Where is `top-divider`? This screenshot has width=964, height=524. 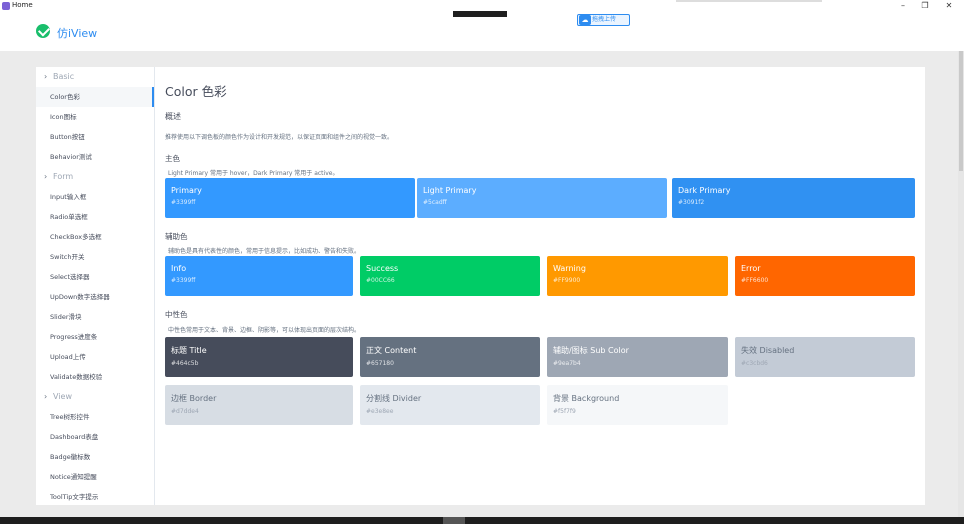
top-divider is located at coordinates (749, 1).